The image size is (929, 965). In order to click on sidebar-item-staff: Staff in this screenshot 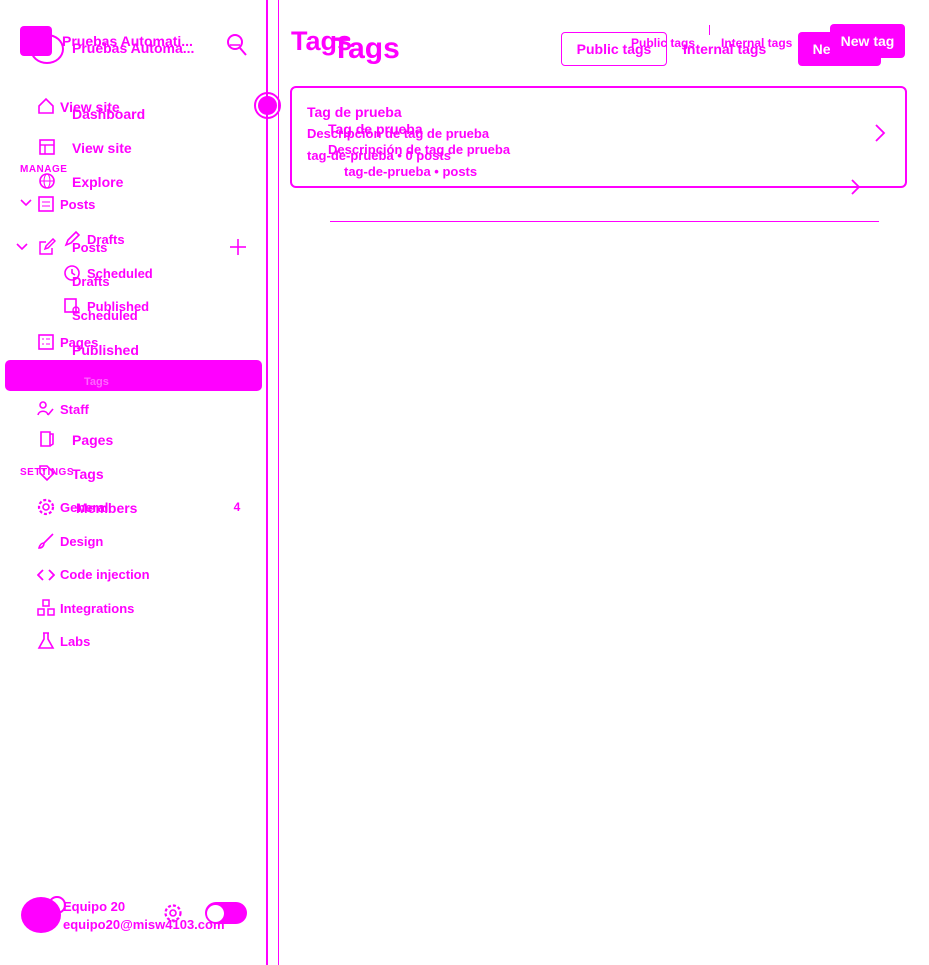, I will do `click(74, 409)`.